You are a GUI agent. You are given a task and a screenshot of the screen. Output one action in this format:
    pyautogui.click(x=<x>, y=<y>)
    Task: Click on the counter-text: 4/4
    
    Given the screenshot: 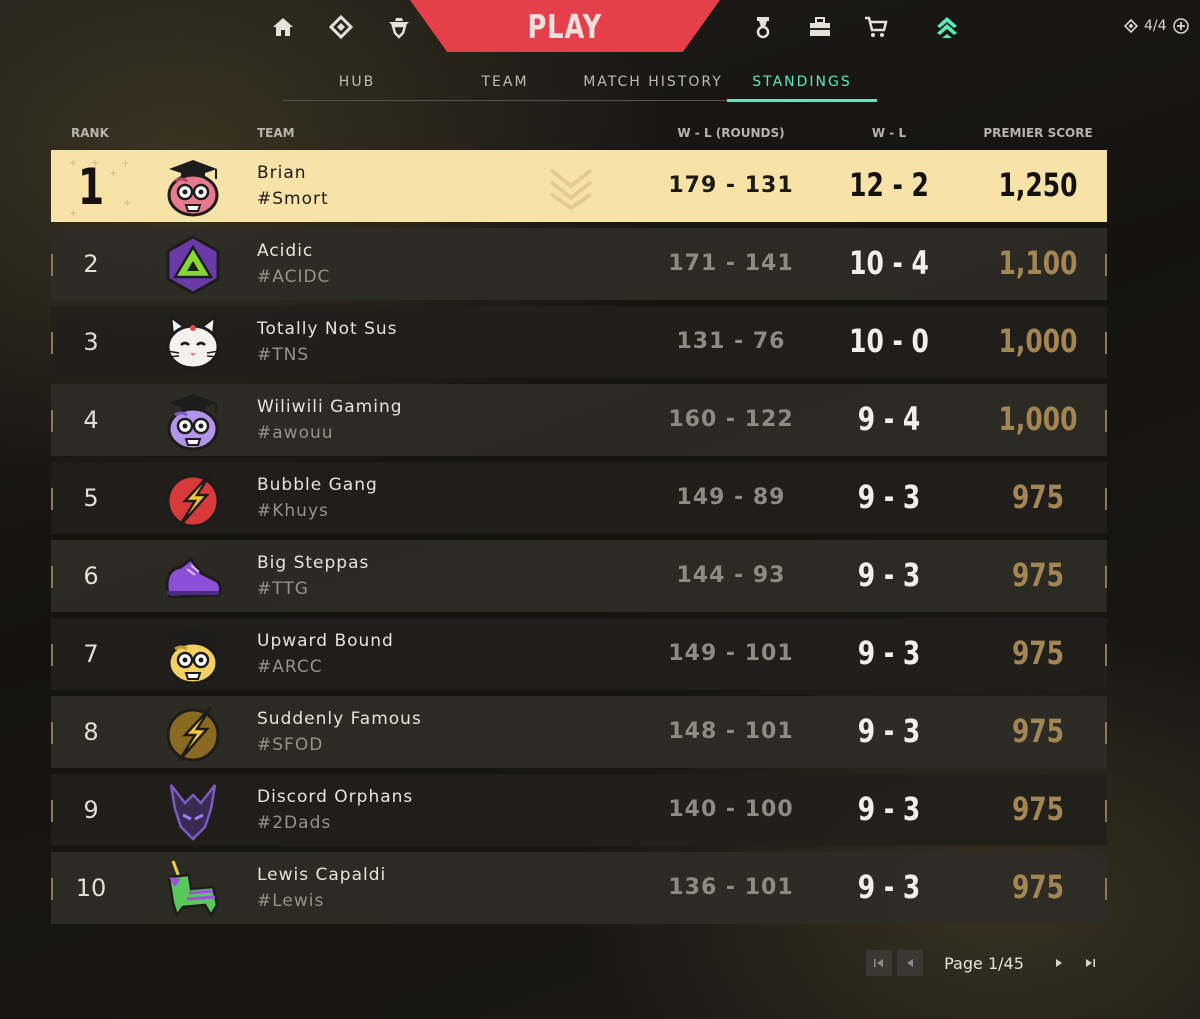 What is the action you would take?
    pyautogui.click(x=1155, y=26)
    